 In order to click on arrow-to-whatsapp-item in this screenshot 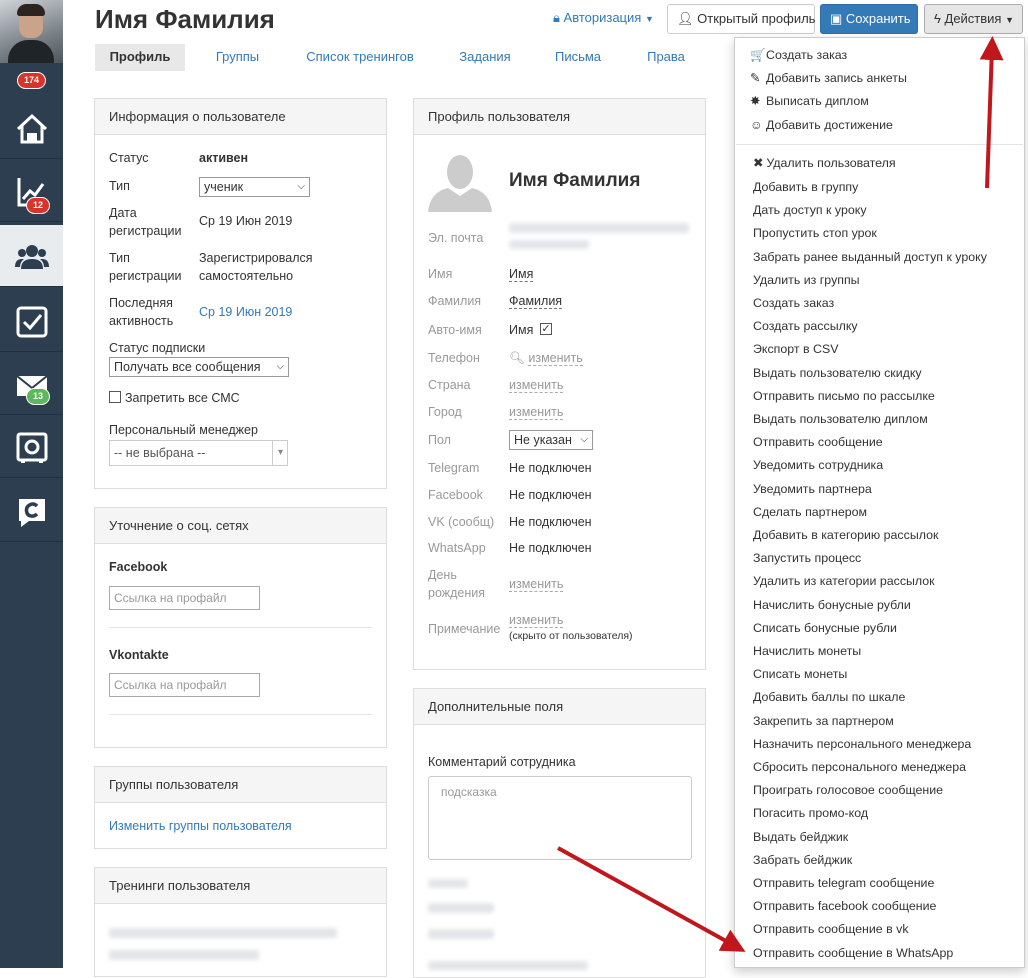, I will do `click(651, 899)`.